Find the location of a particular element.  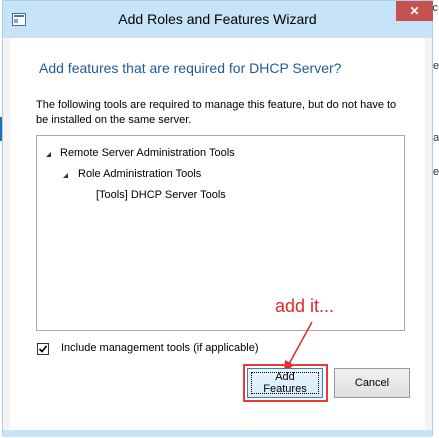

cancel-label: Cancel is located at coordinates (372, 383).